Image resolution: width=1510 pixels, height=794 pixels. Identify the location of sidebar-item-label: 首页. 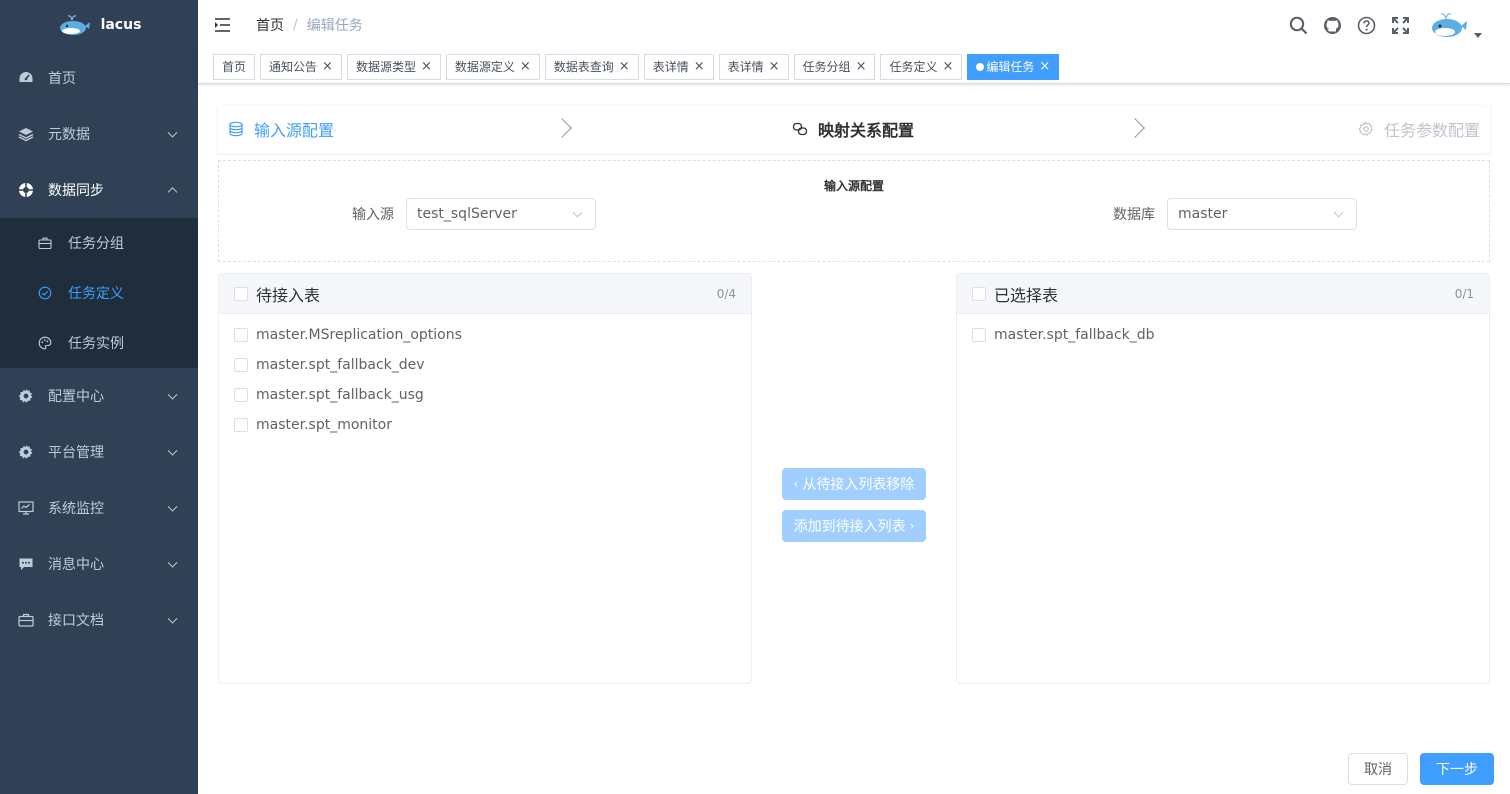
(62, 79).